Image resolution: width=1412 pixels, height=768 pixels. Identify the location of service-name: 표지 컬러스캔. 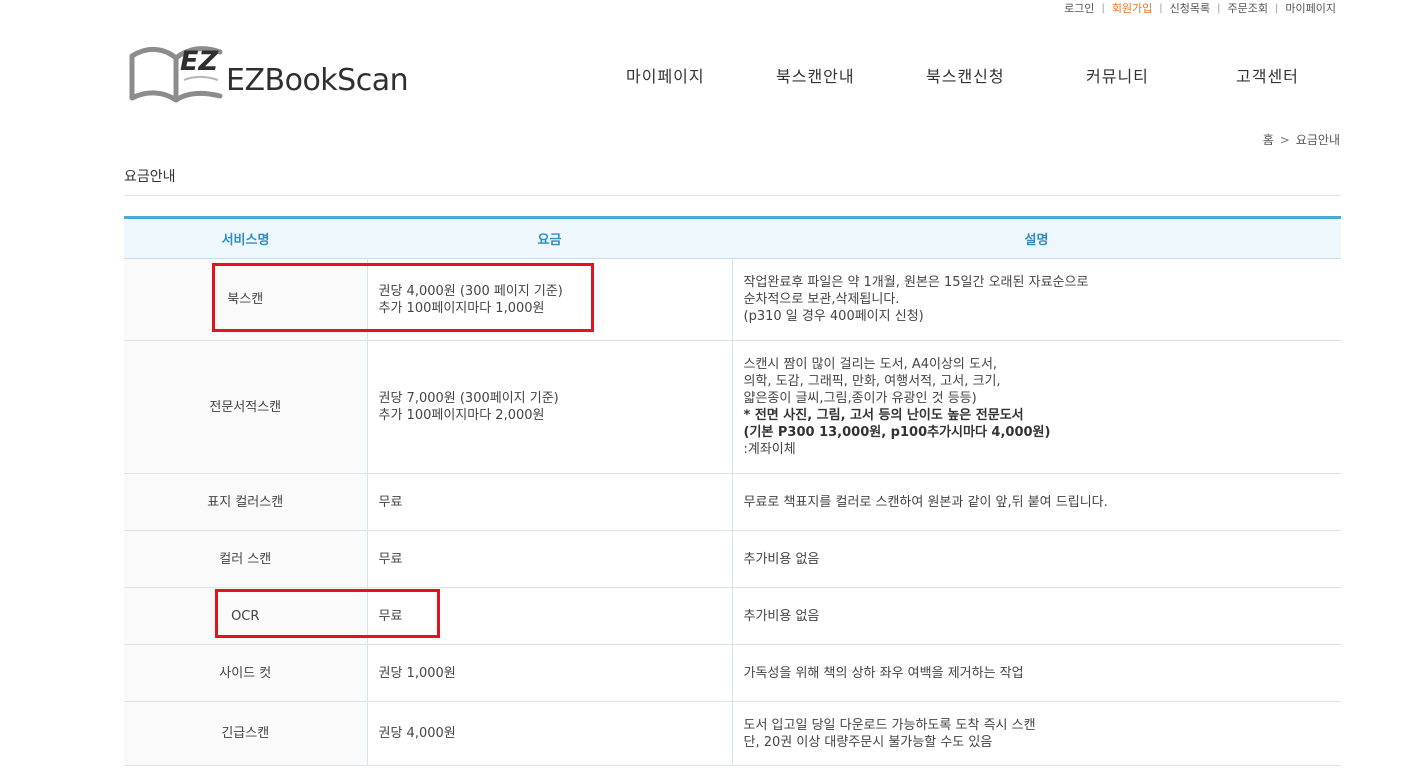
(246, 502).